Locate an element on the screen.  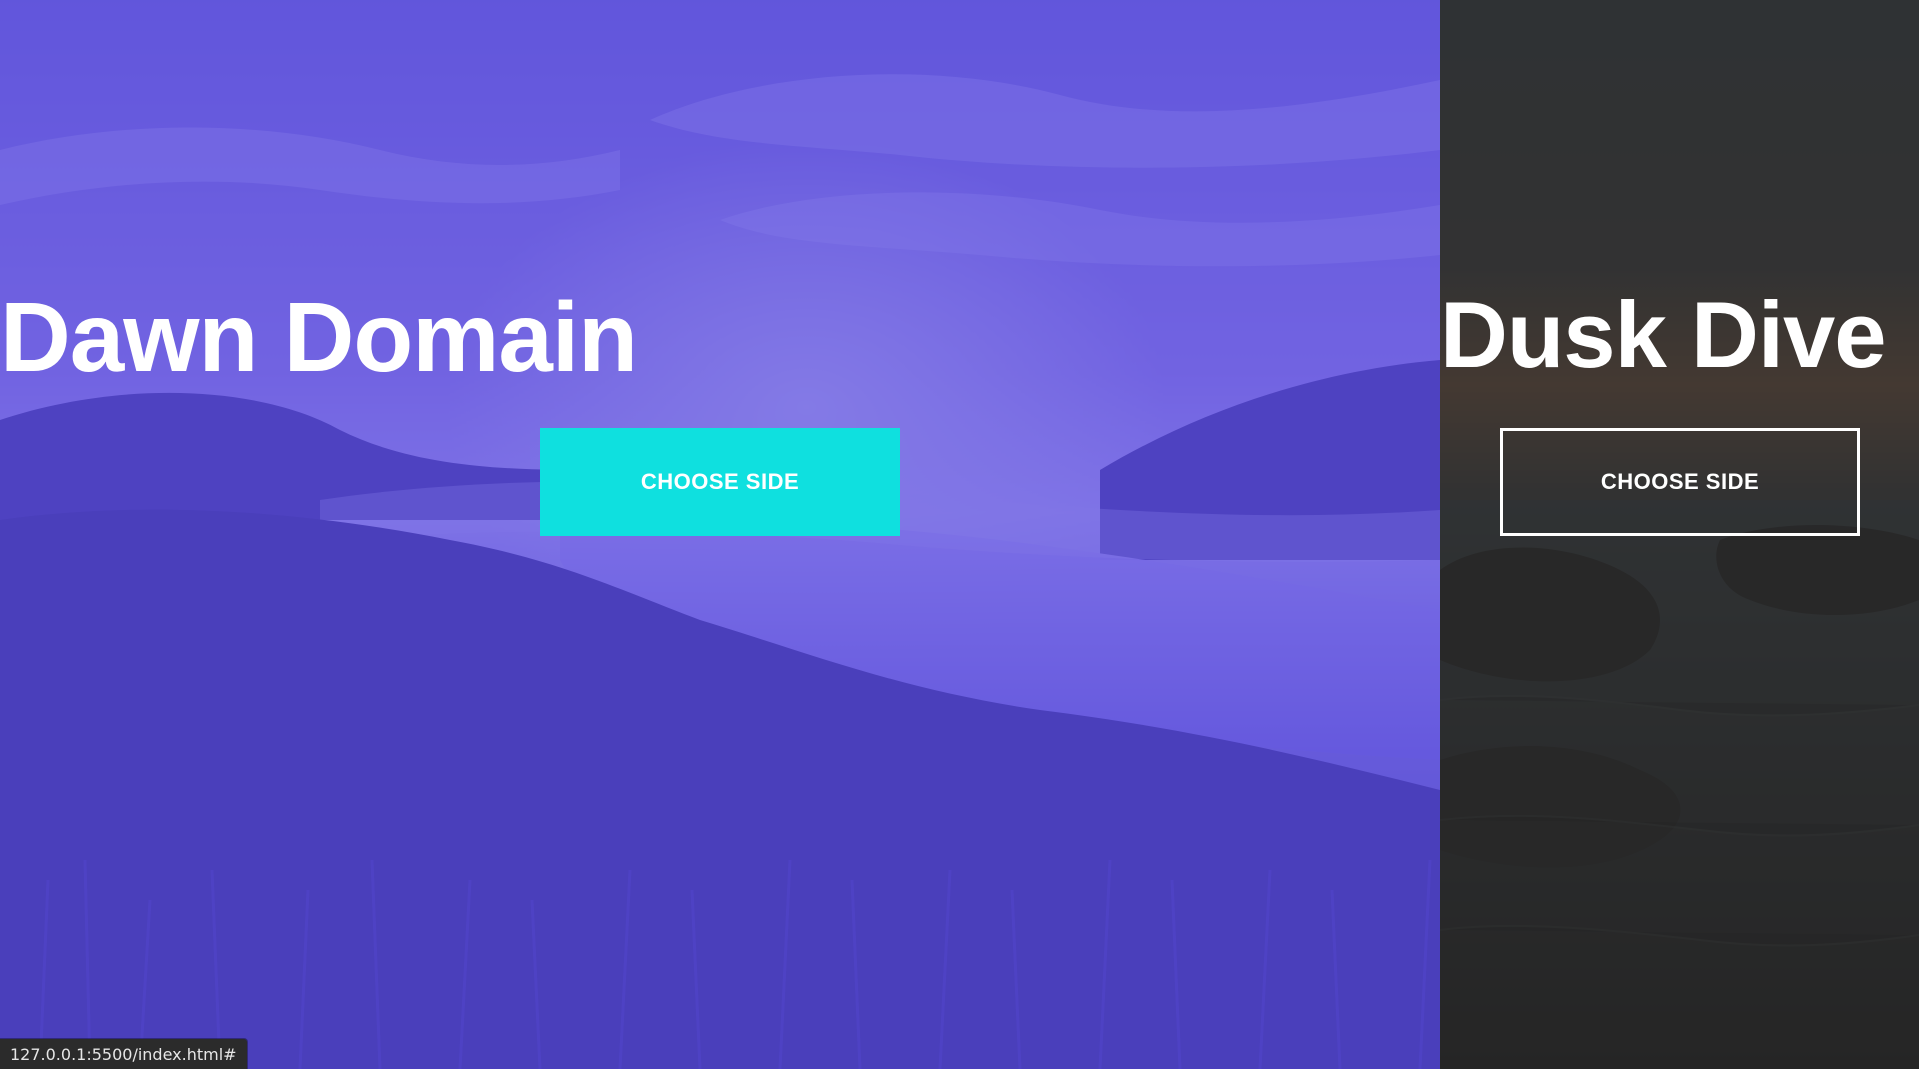
dusk-choose-side-button: Choose Side is located at coordinates (1680, 482).